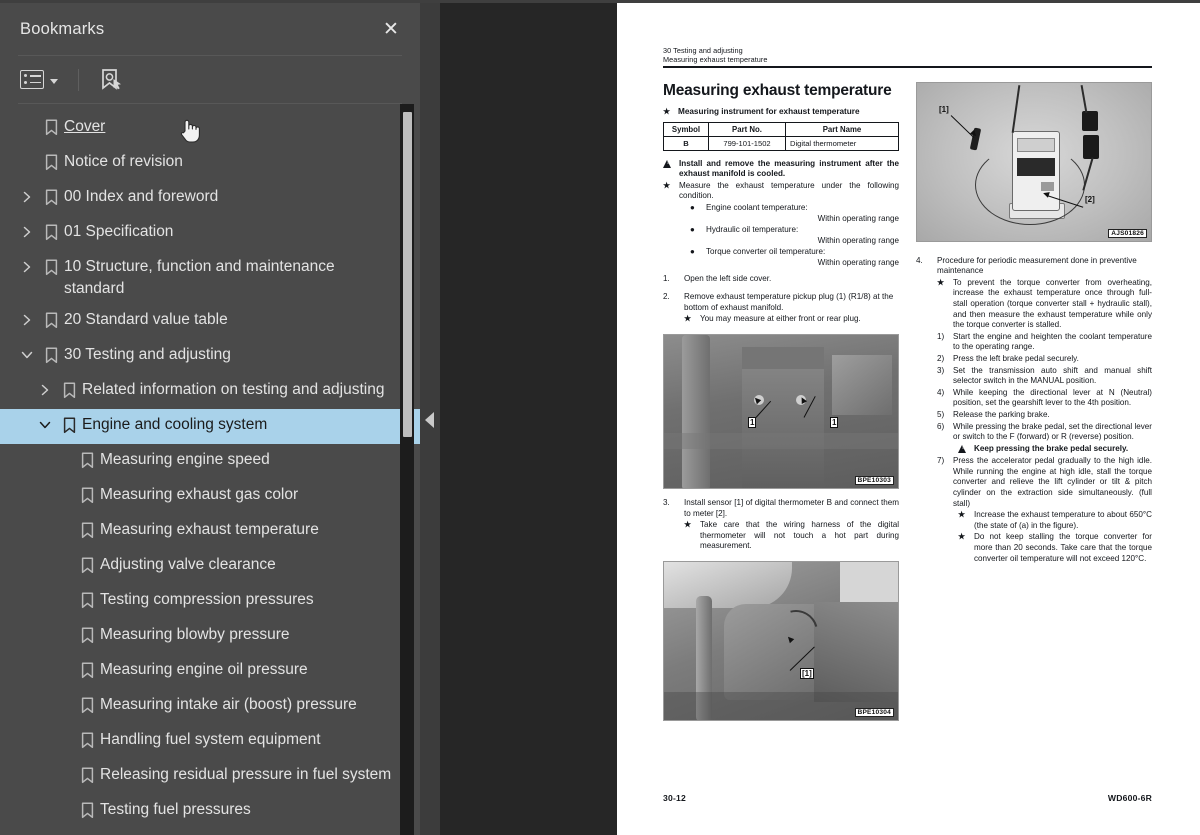  Describe the element at coordinates (781, 279) in the screenshot. I see `step-1: 1. Open the left side cover.` at that location.